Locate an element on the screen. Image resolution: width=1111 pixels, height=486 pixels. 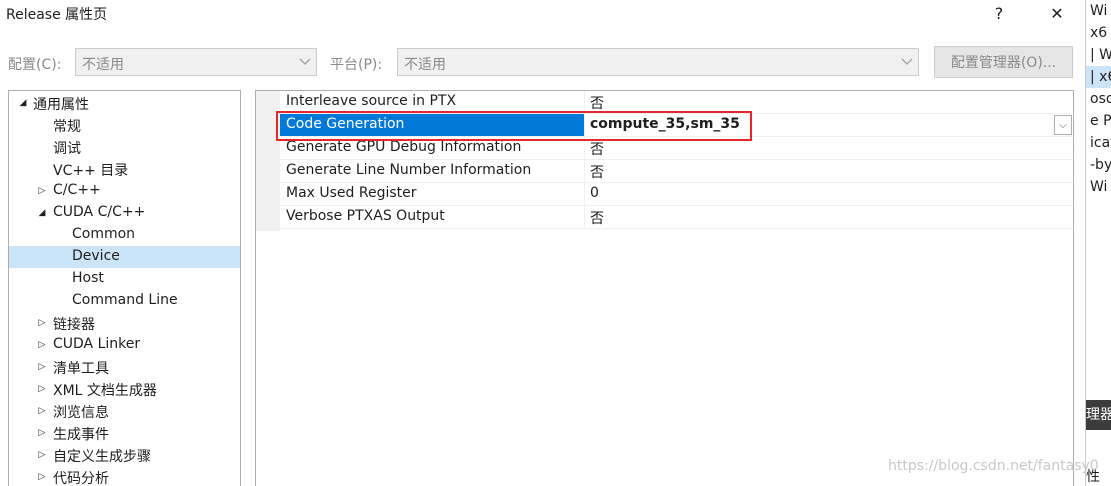
tree-item: ▷ CUDA Linker is located at coordinates (124, 345).